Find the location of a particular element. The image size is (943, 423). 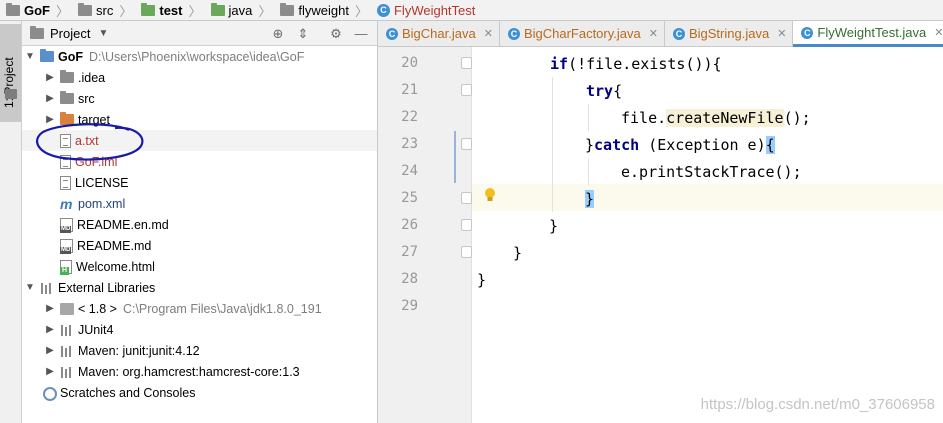

tree-item-target: ▶ target is located at coordinates (199, 119).